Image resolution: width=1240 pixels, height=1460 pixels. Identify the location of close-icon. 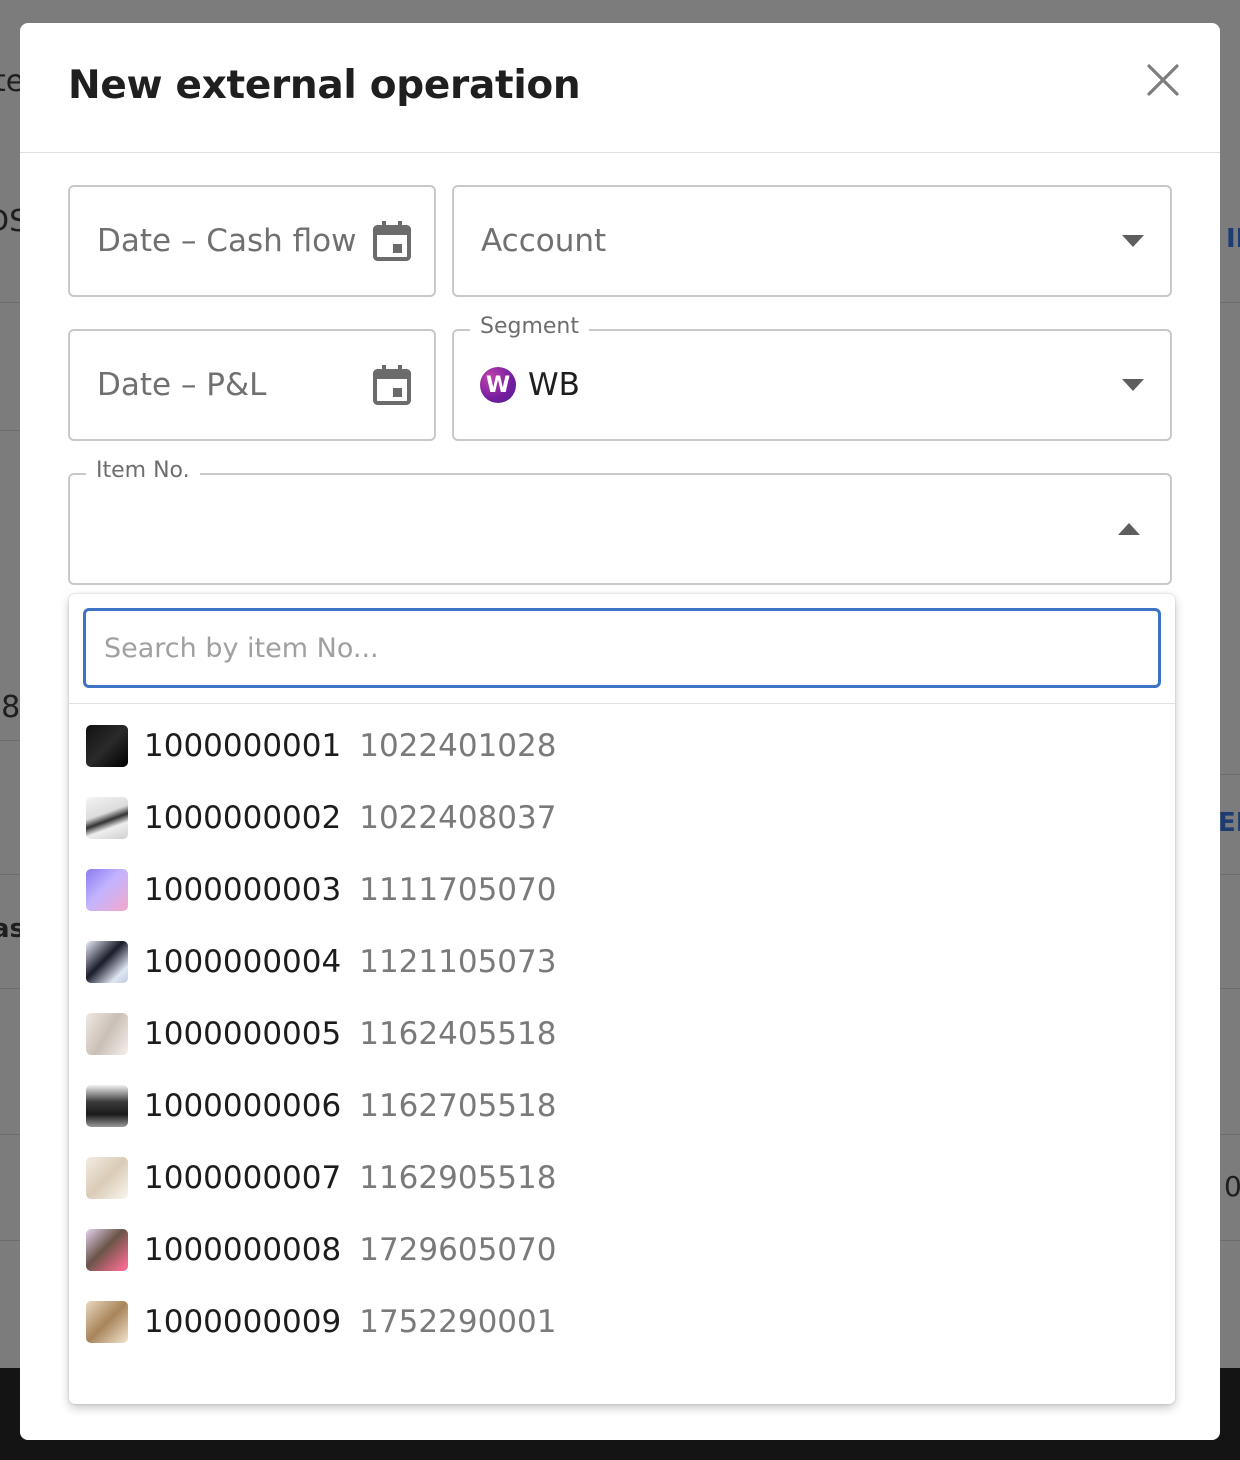
(1163, 80).